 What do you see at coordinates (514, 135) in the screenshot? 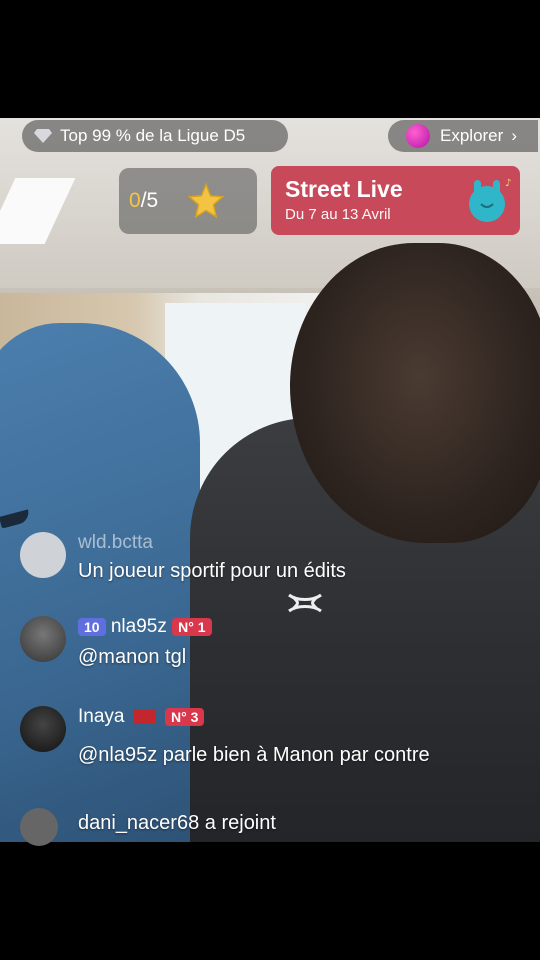
I see `chevron-right-icon: ›` at bounding box center [514, 135].